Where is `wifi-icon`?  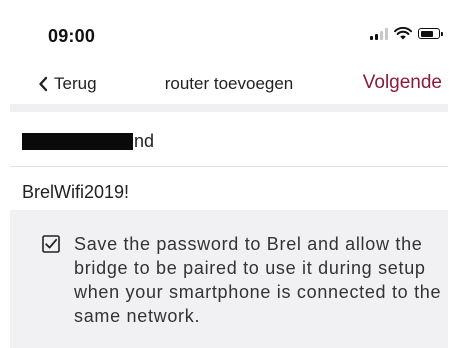 wifi-icon is located at coordinates (403, 33).